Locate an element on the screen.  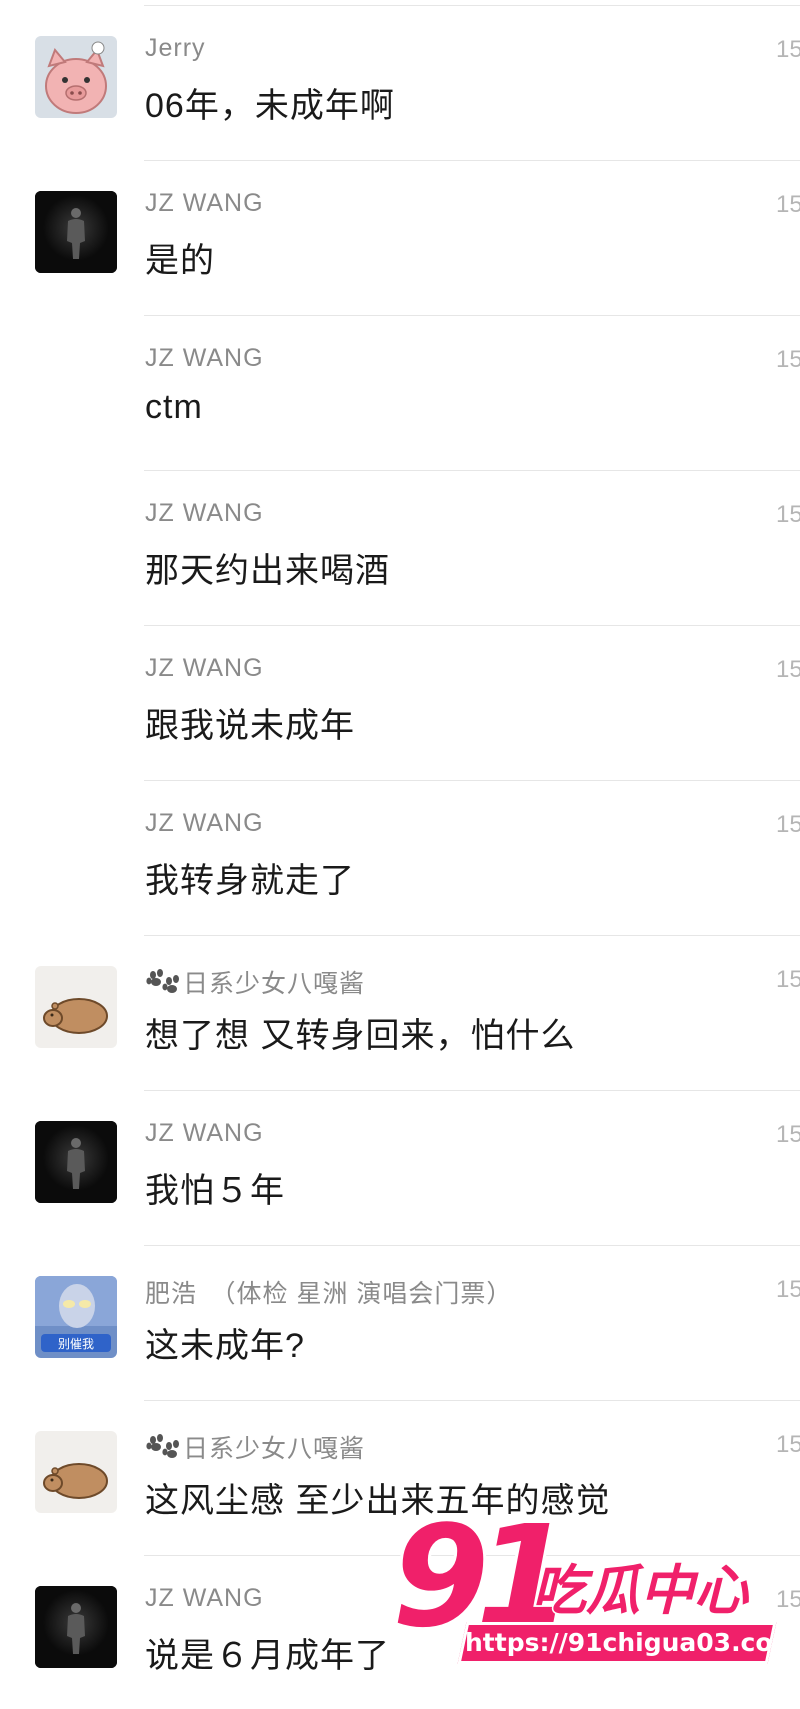
message-row: JZ WANG 我怕５年 15 is located at coordinates (400, 1162).